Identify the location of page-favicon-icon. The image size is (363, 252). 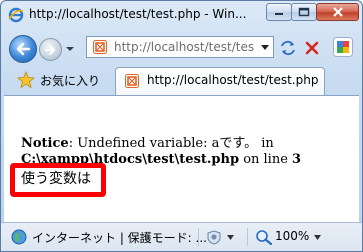
(100, 47).